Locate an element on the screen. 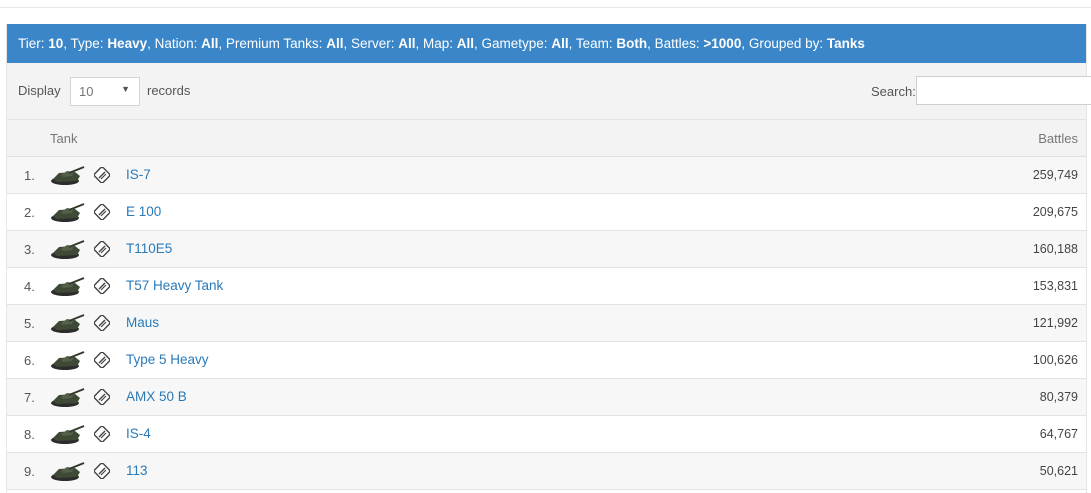 This screenshot has width=1091, height=493. row-battles: 80,379 is located at coordinates (1058, 397).